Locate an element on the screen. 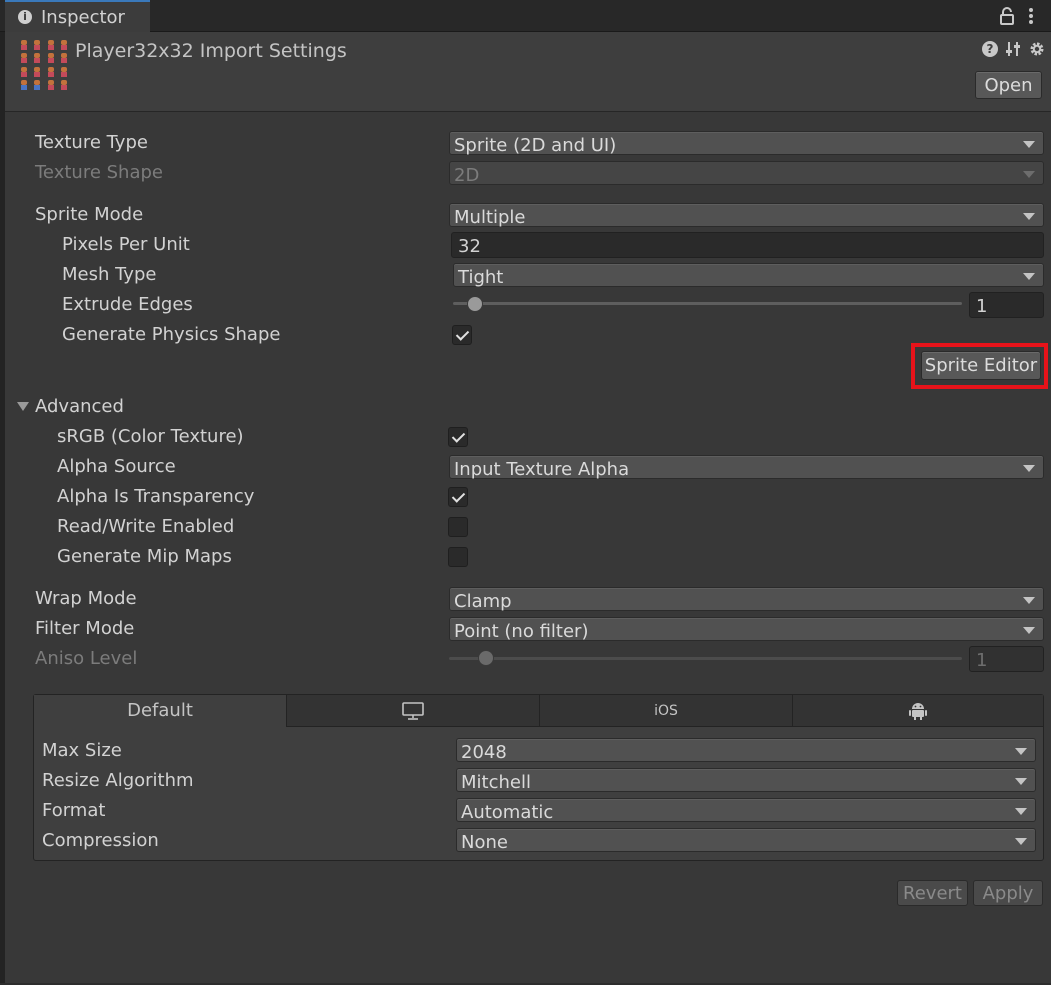 This screenshot has width=1051, height=985. extrude-edges-label: Extrude Edges is located at coordinates (127, 304).